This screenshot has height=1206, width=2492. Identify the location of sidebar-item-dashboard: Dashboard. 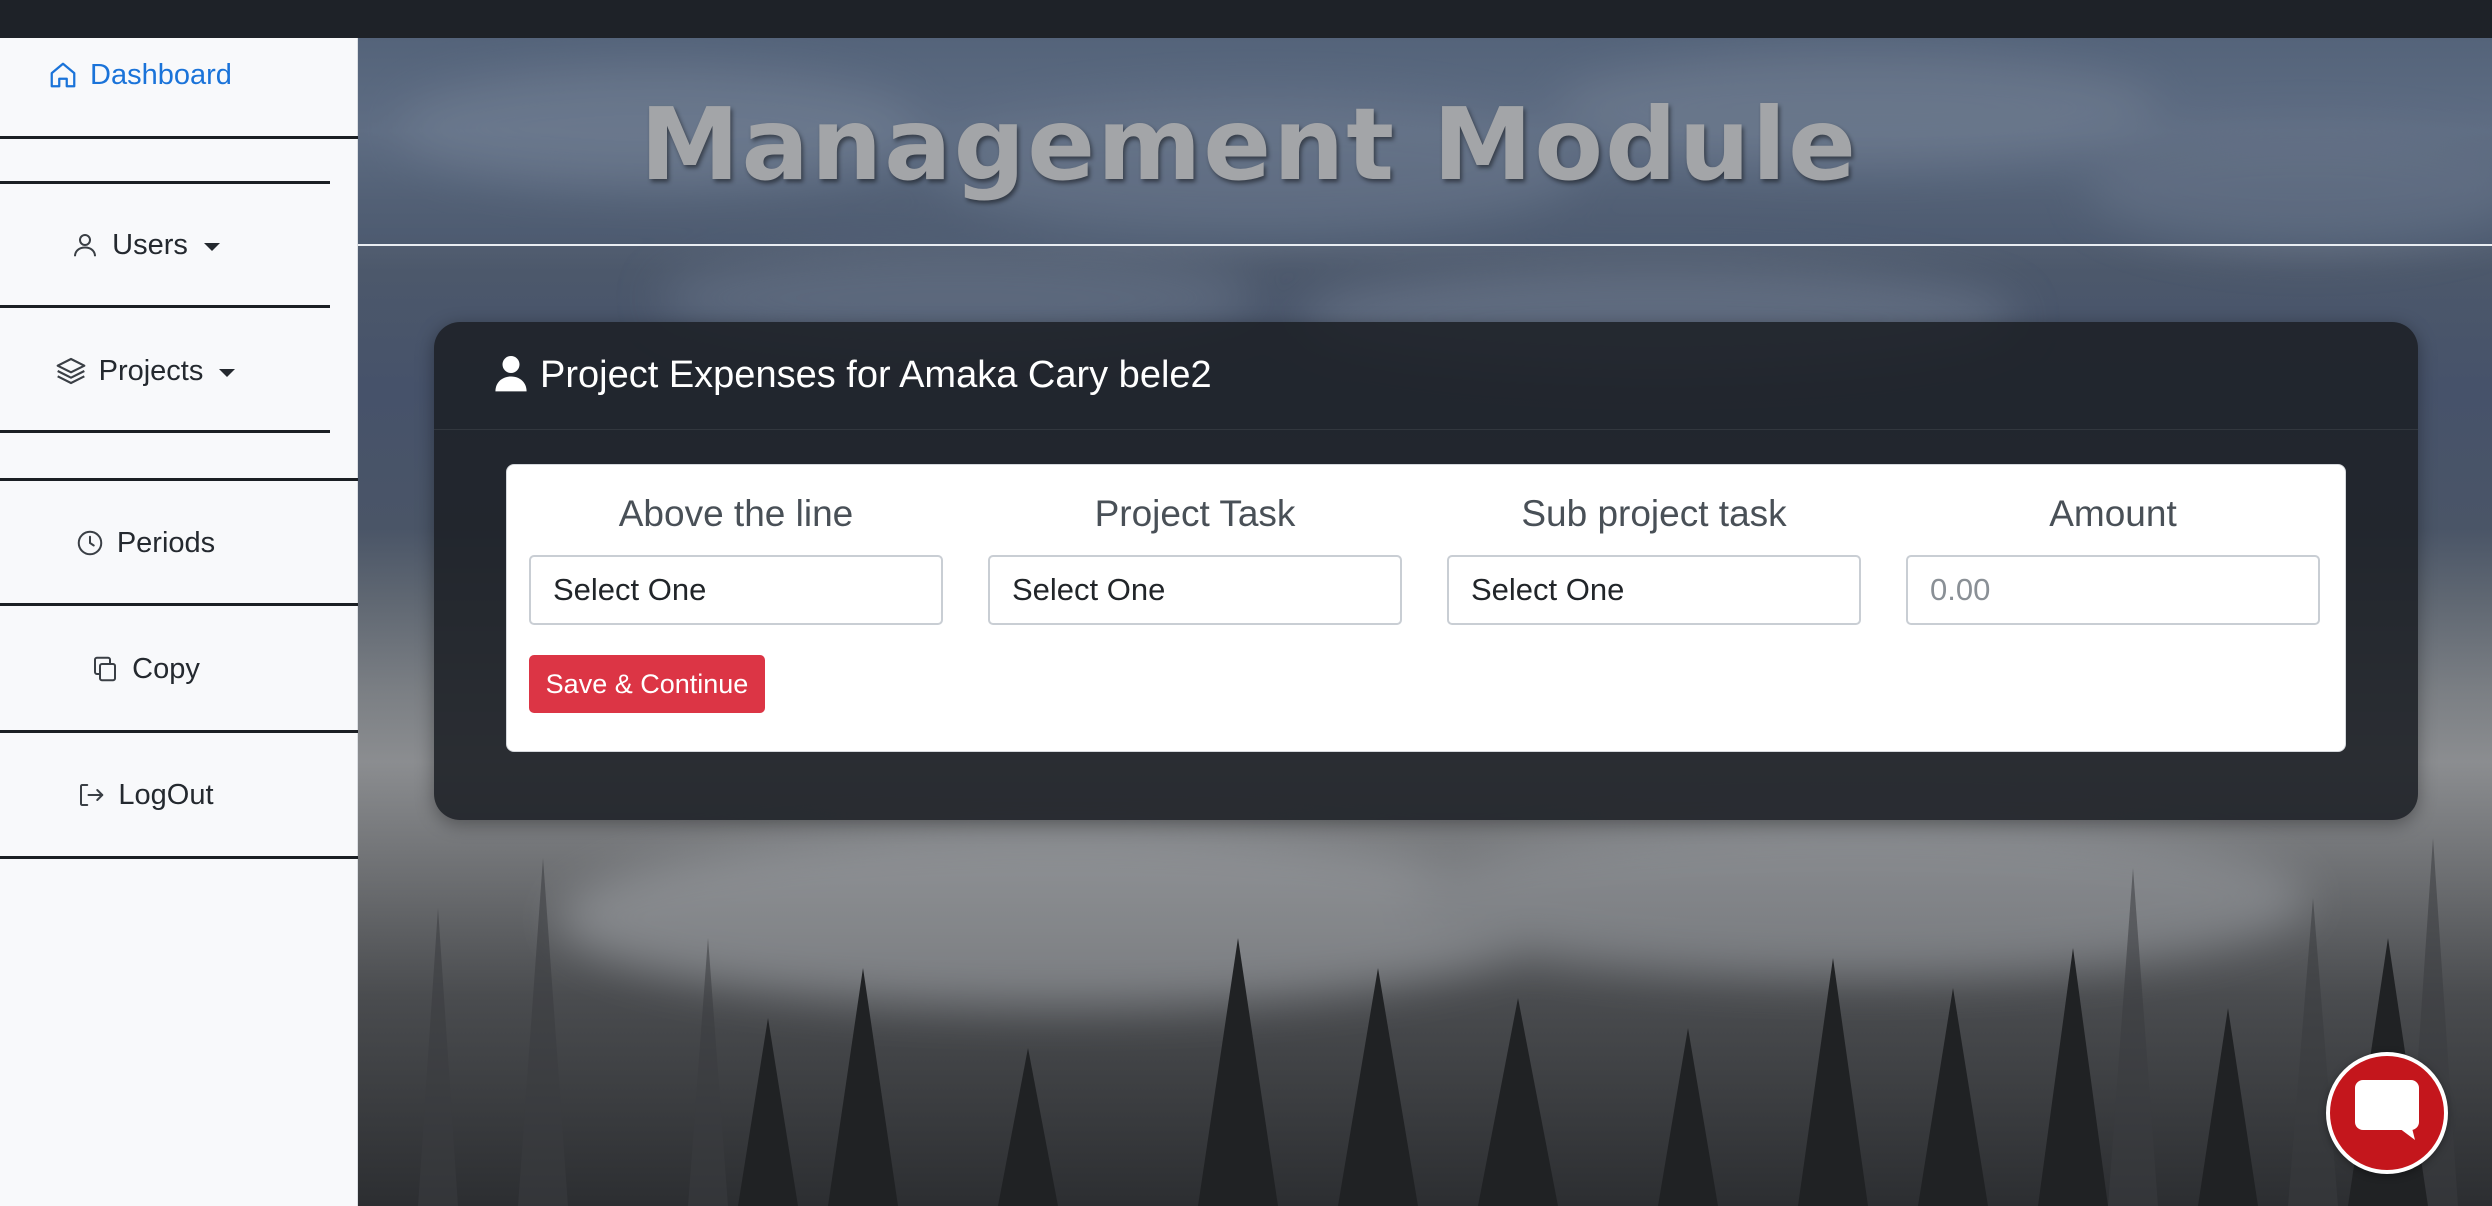
(148, 75).